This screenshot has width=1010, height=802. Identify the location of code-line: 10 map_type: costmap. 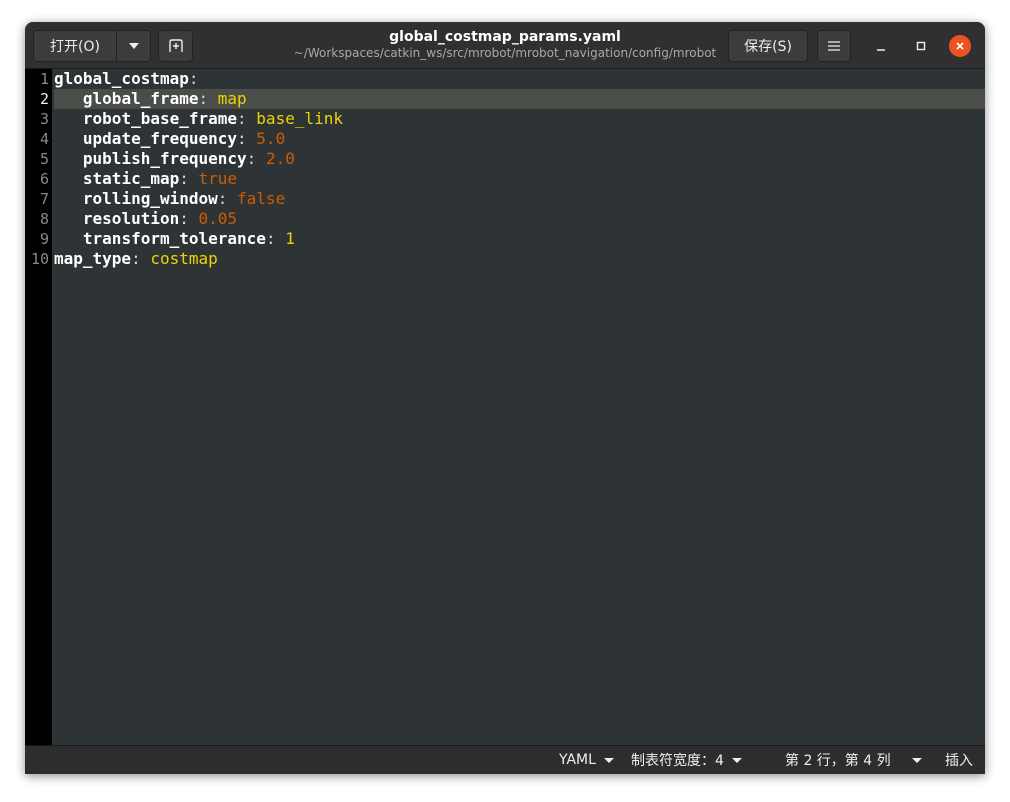
(505, 259).